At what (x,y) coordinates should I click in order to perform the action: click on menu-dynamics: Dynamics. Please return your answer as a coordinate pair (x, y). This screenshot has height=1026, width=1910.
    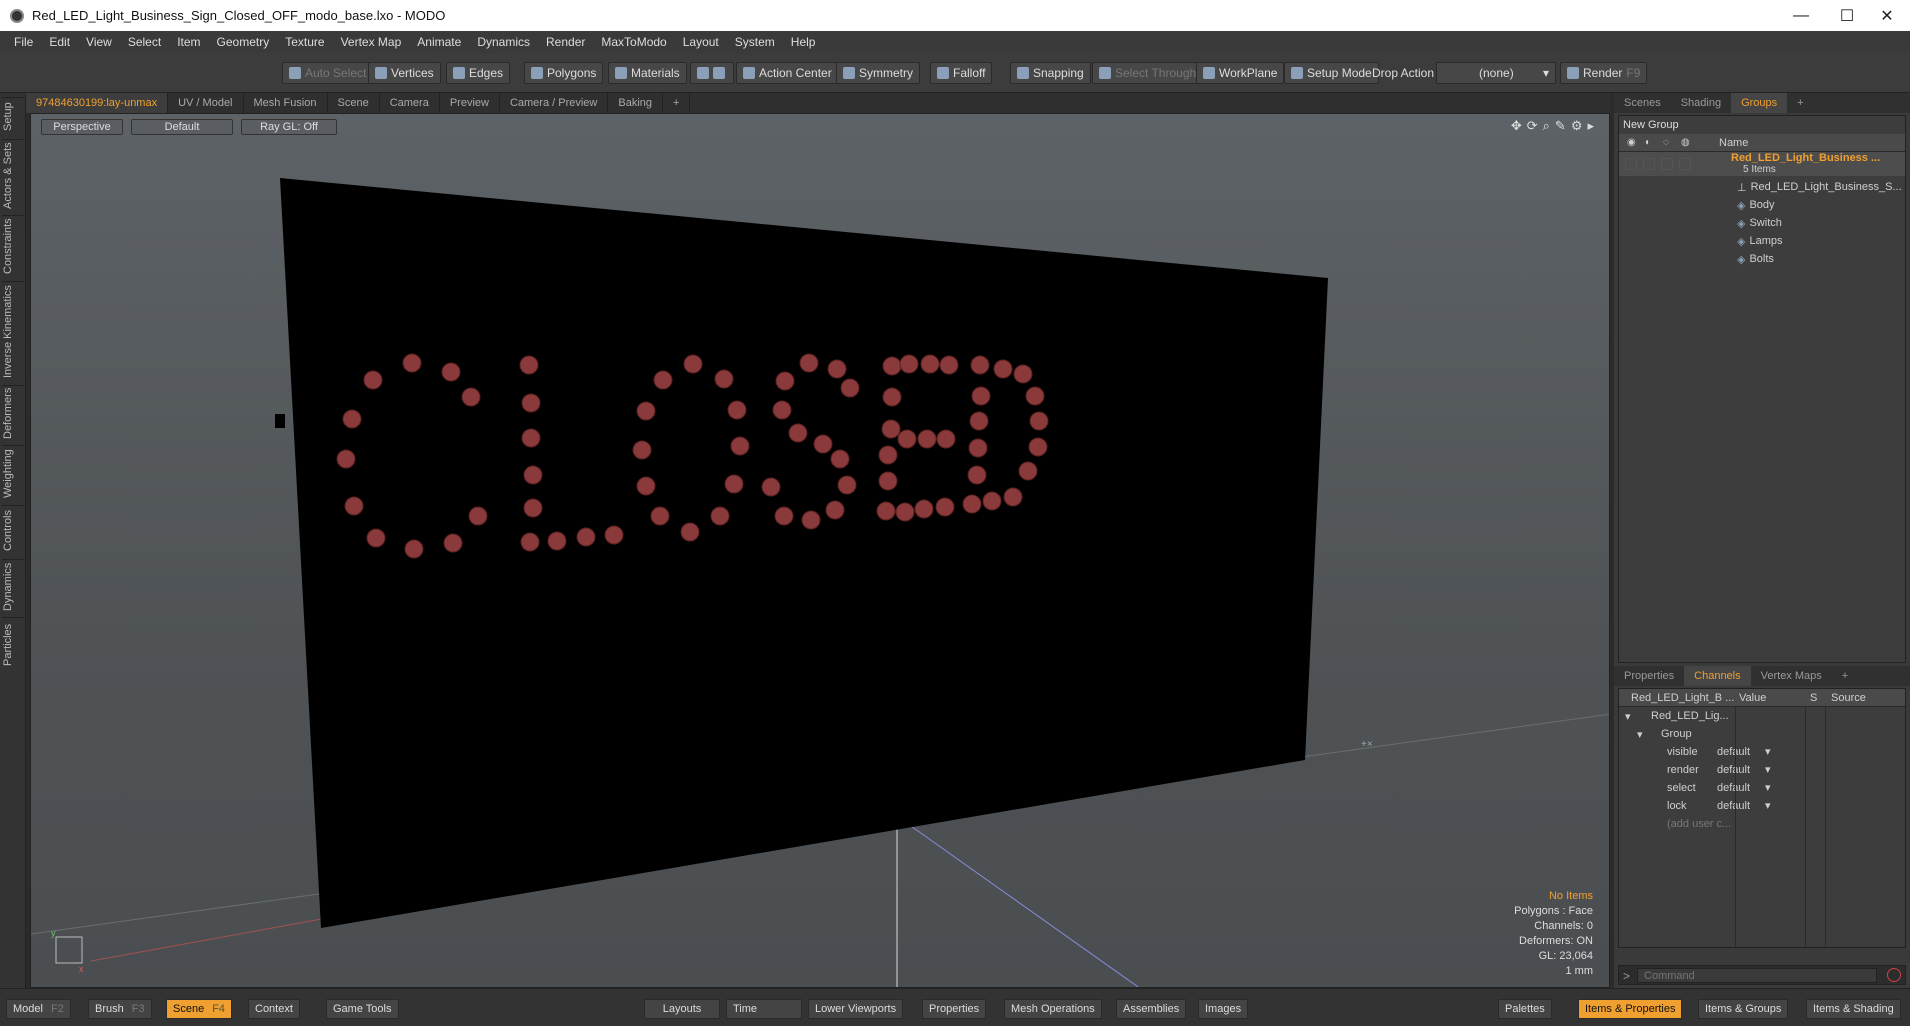
    Looking at the image, I should click on (503, 42).